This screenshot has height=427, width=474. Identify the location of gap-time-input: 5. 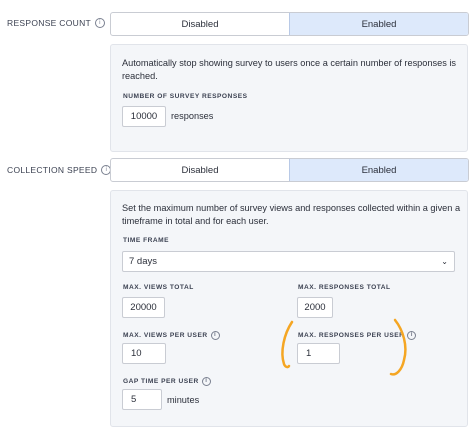
(142, 399).